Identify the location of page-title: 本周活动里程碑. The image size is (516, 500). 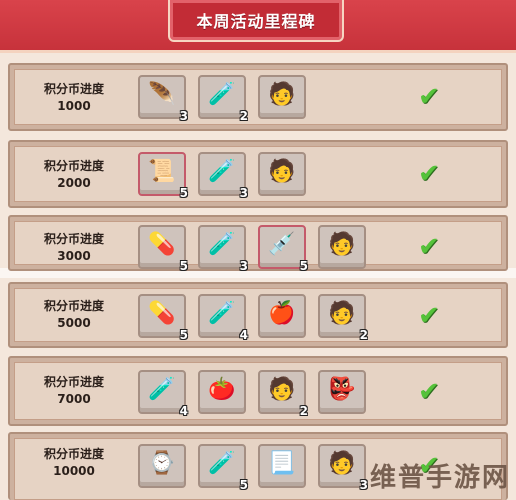
(256, 21).